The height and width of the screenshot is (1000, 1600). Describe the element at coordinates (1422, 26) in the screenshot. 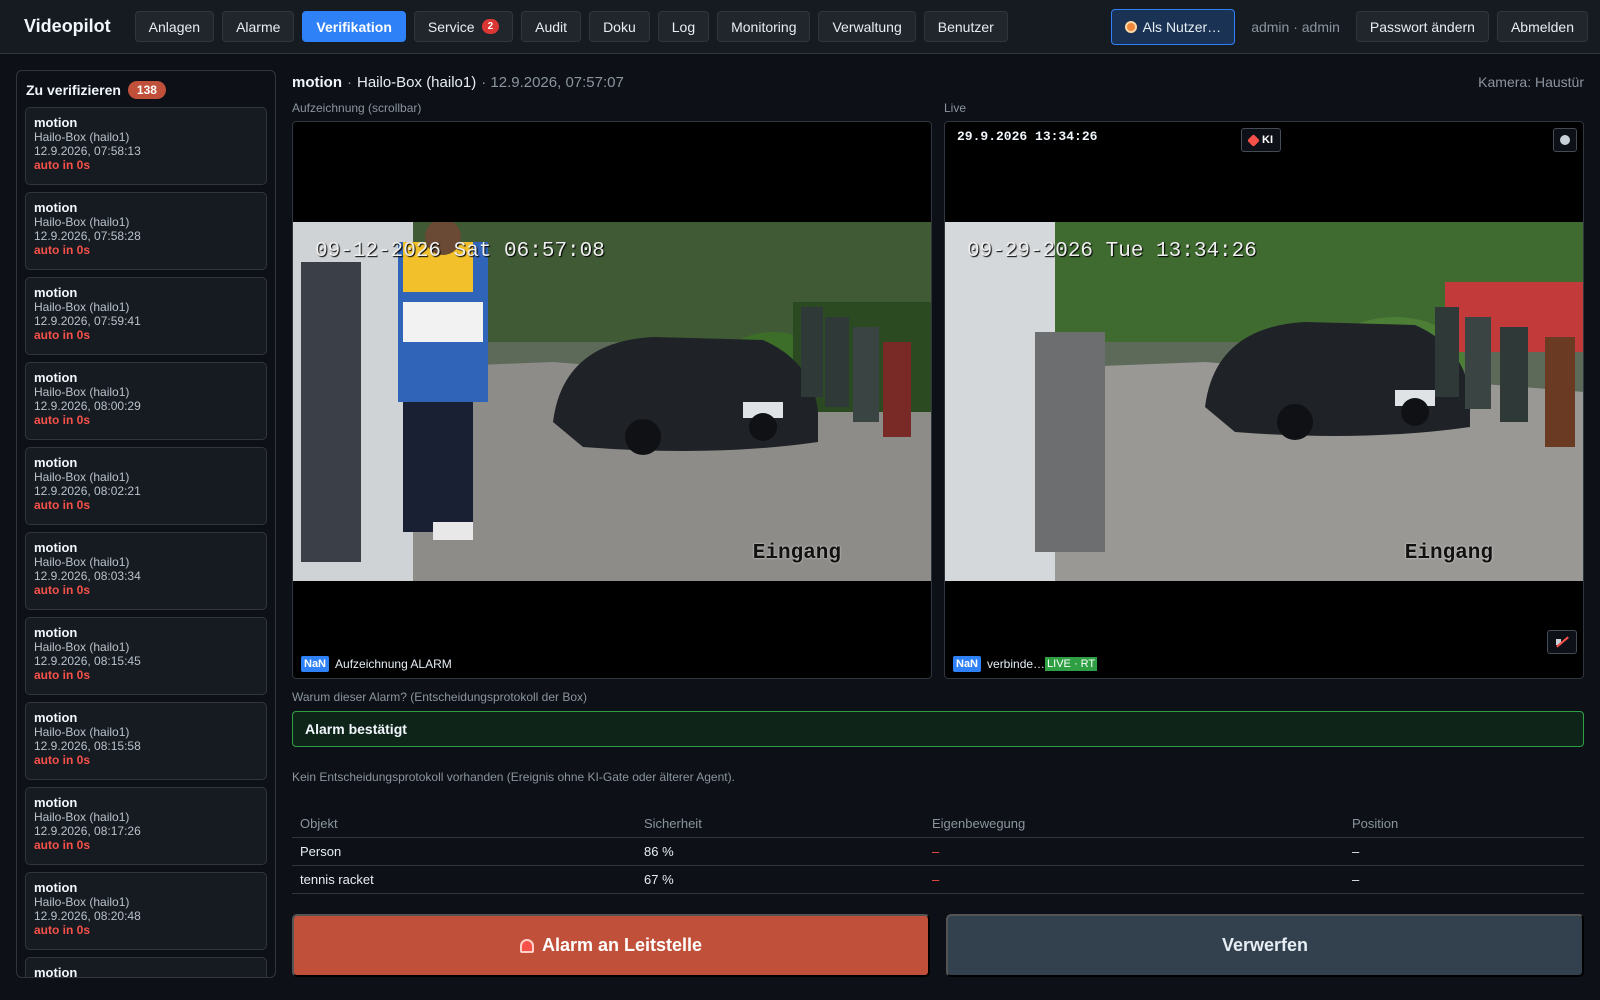

I see `change-password-button: Passwort ändern` at that location.